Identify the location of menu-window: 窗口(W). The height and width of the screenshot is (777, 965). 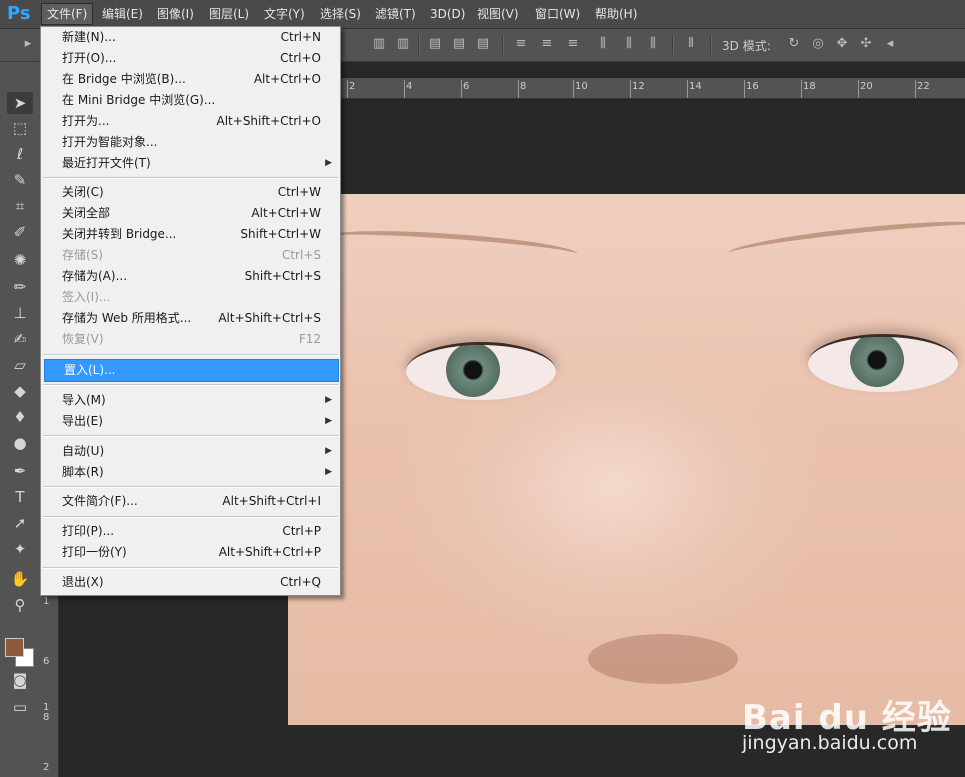
(557, 14).